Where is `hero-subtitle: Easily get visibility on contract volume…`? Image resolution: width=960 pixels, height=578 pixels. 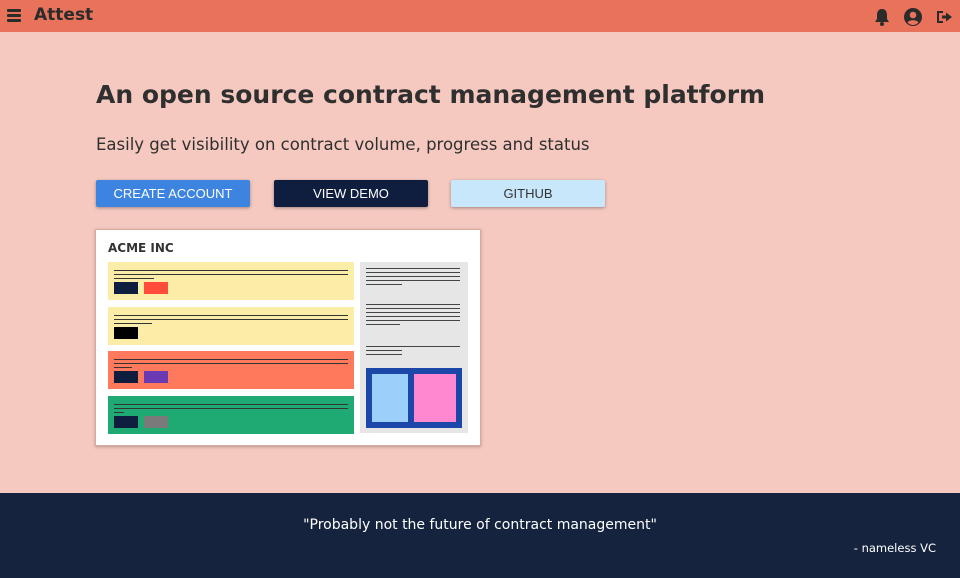
hero-subtitle: Easily get visibility on contract volume… is located at coordinates (343, 144).